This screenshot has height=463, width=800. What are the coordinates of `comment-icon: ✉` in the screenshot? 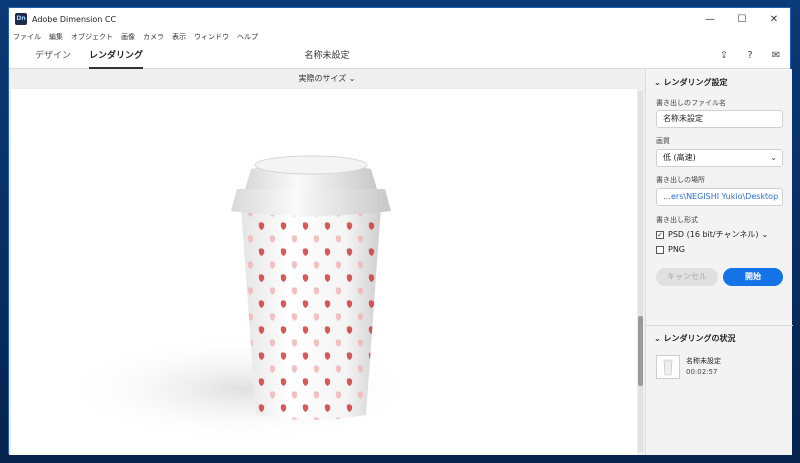 It's located at (776, 56).